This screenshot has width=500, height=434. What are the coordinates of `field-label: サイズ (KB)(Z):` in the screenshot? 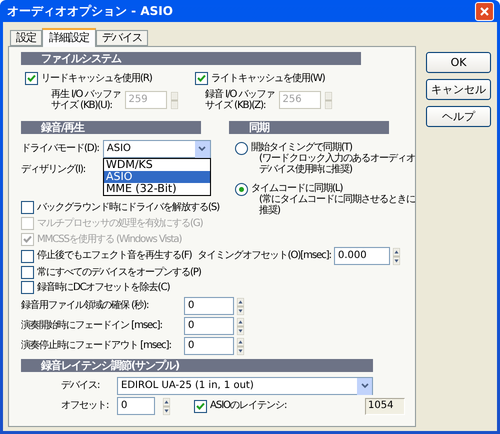 It's located at (235, 105).